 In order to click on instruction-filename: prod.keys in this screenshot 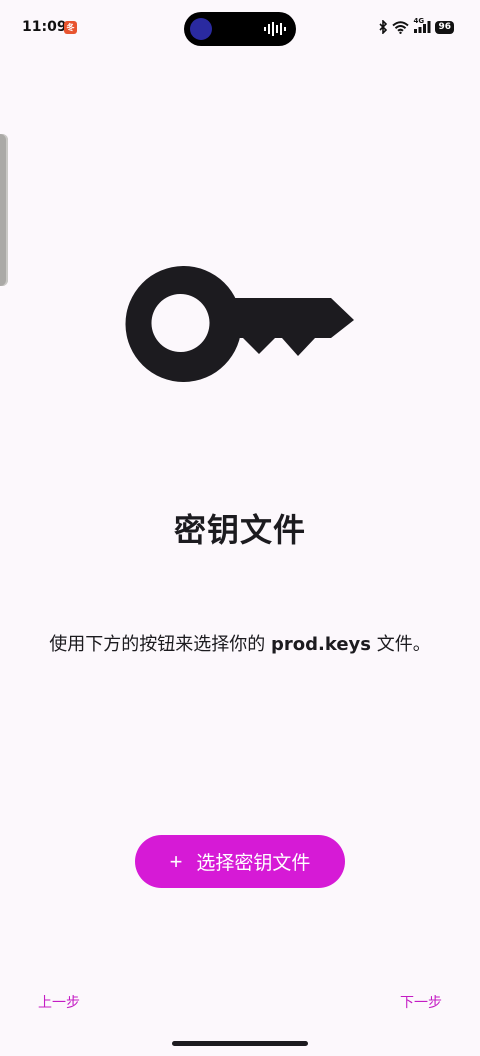, I will do `click(321, 644)`.